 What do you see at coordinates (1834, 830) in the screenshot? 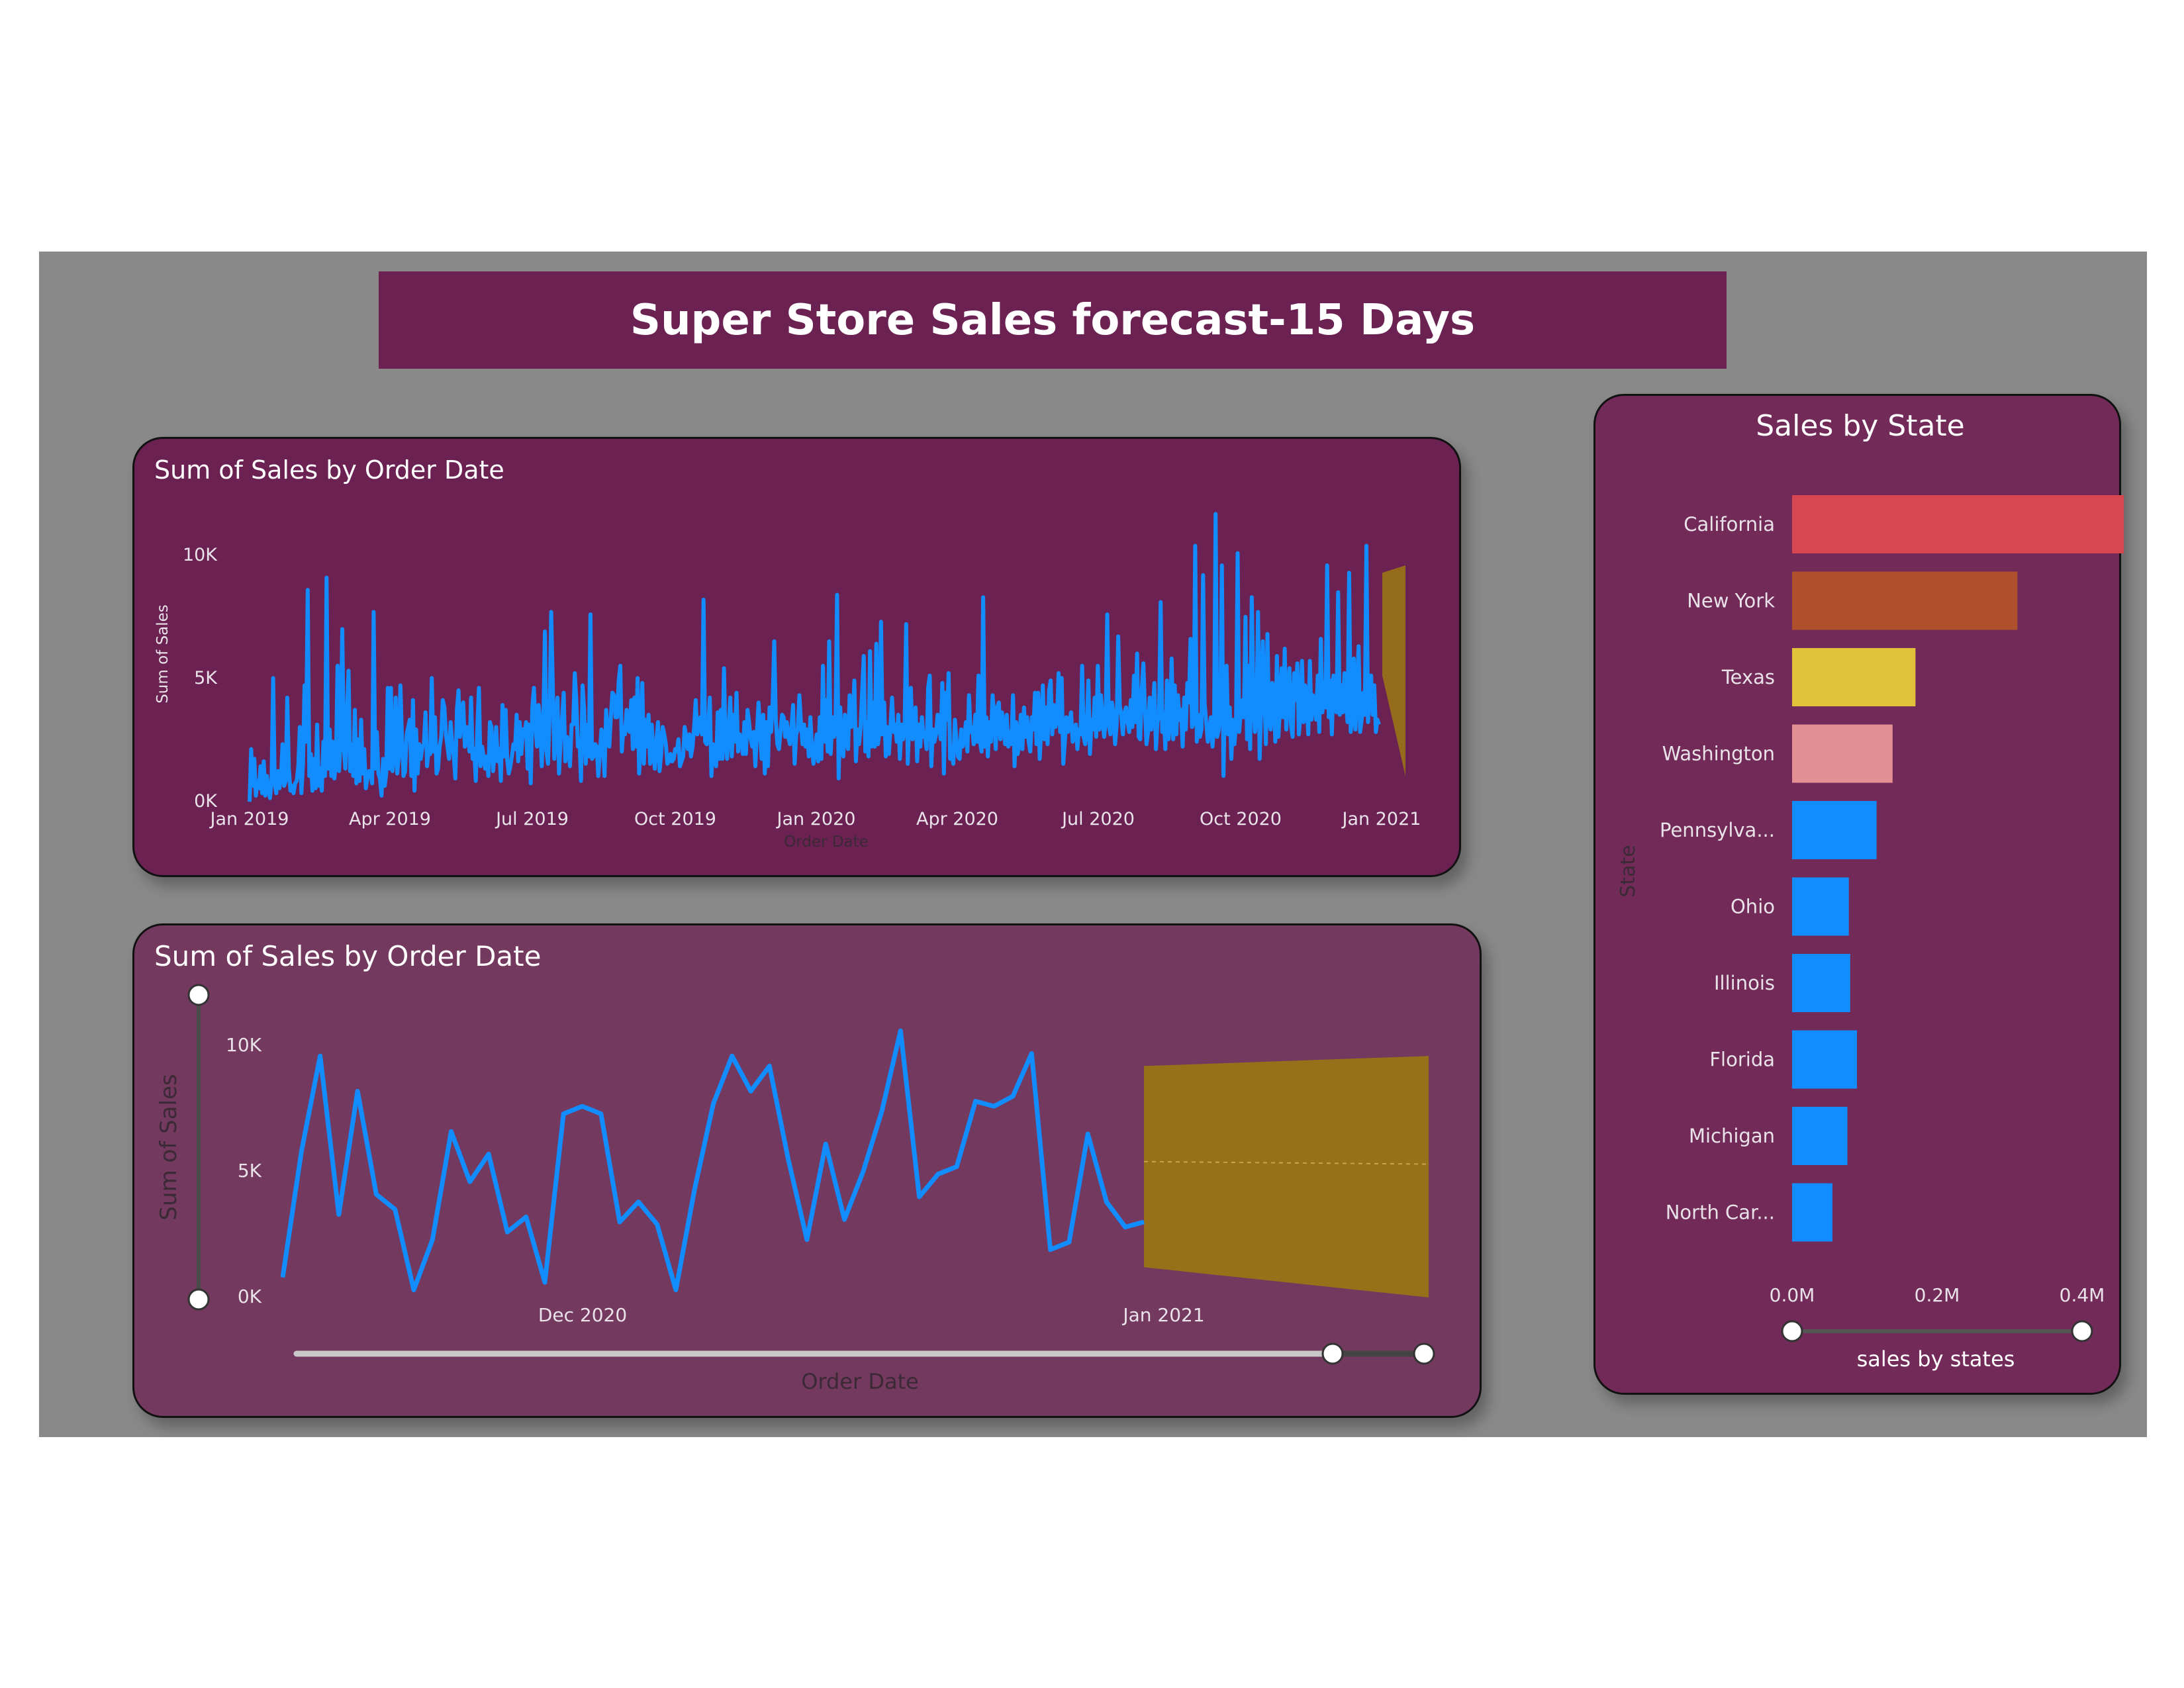
I see `bar-pennsylva-` at bounding box center [1834, 830].